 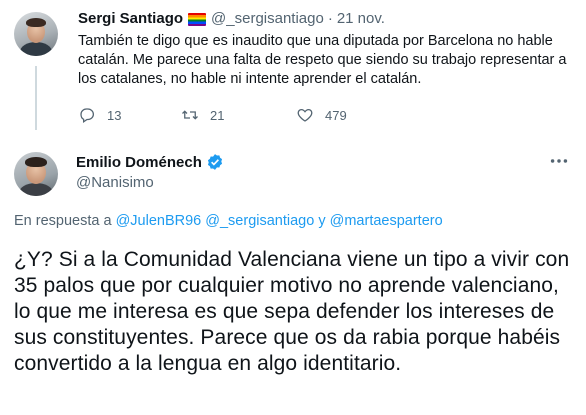 What do you see at coordinates (159, 221) in the screenshot?
I see `reply-user-link: @JulenBR96` at bounding box center [159, 221].